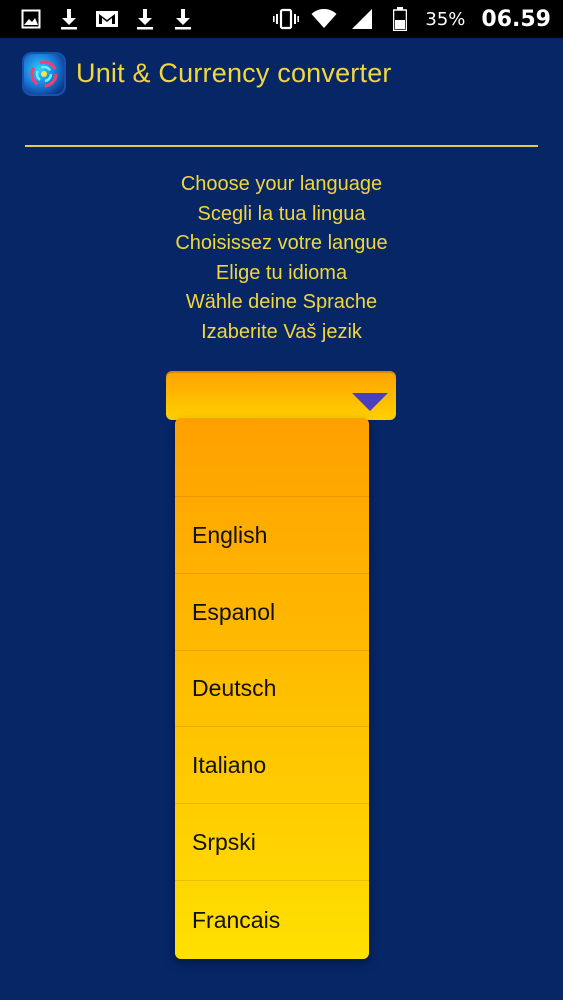 The image size is (563, 1000). Describe the element at coordinates (370, 402) in the screenshot. I see `dropdown-arrow-icon` at that location.